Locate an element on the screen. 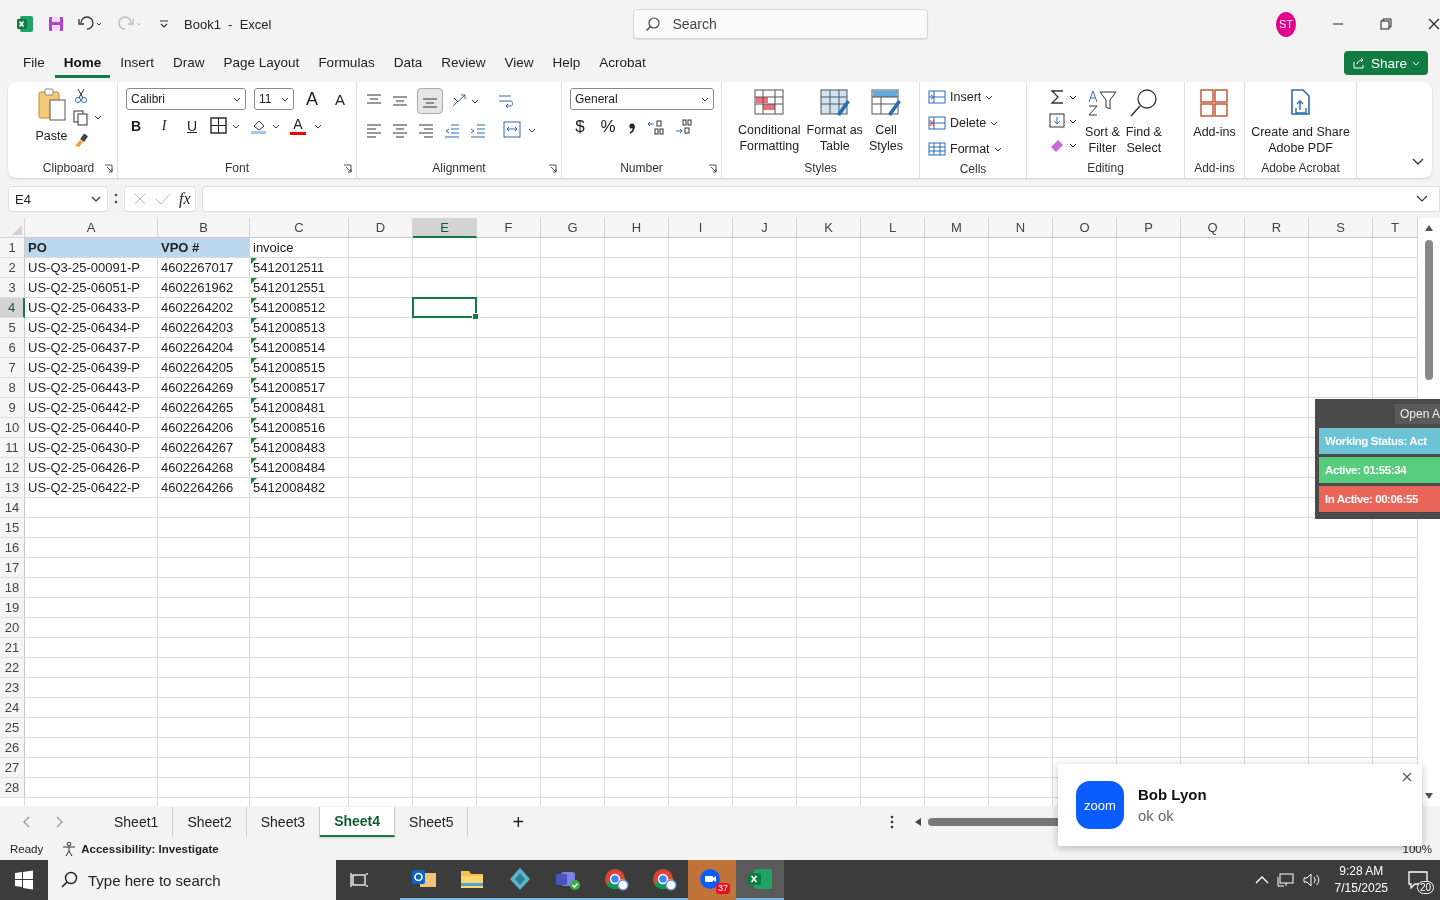  share-button: Share is located at coordinates (1385, 63).